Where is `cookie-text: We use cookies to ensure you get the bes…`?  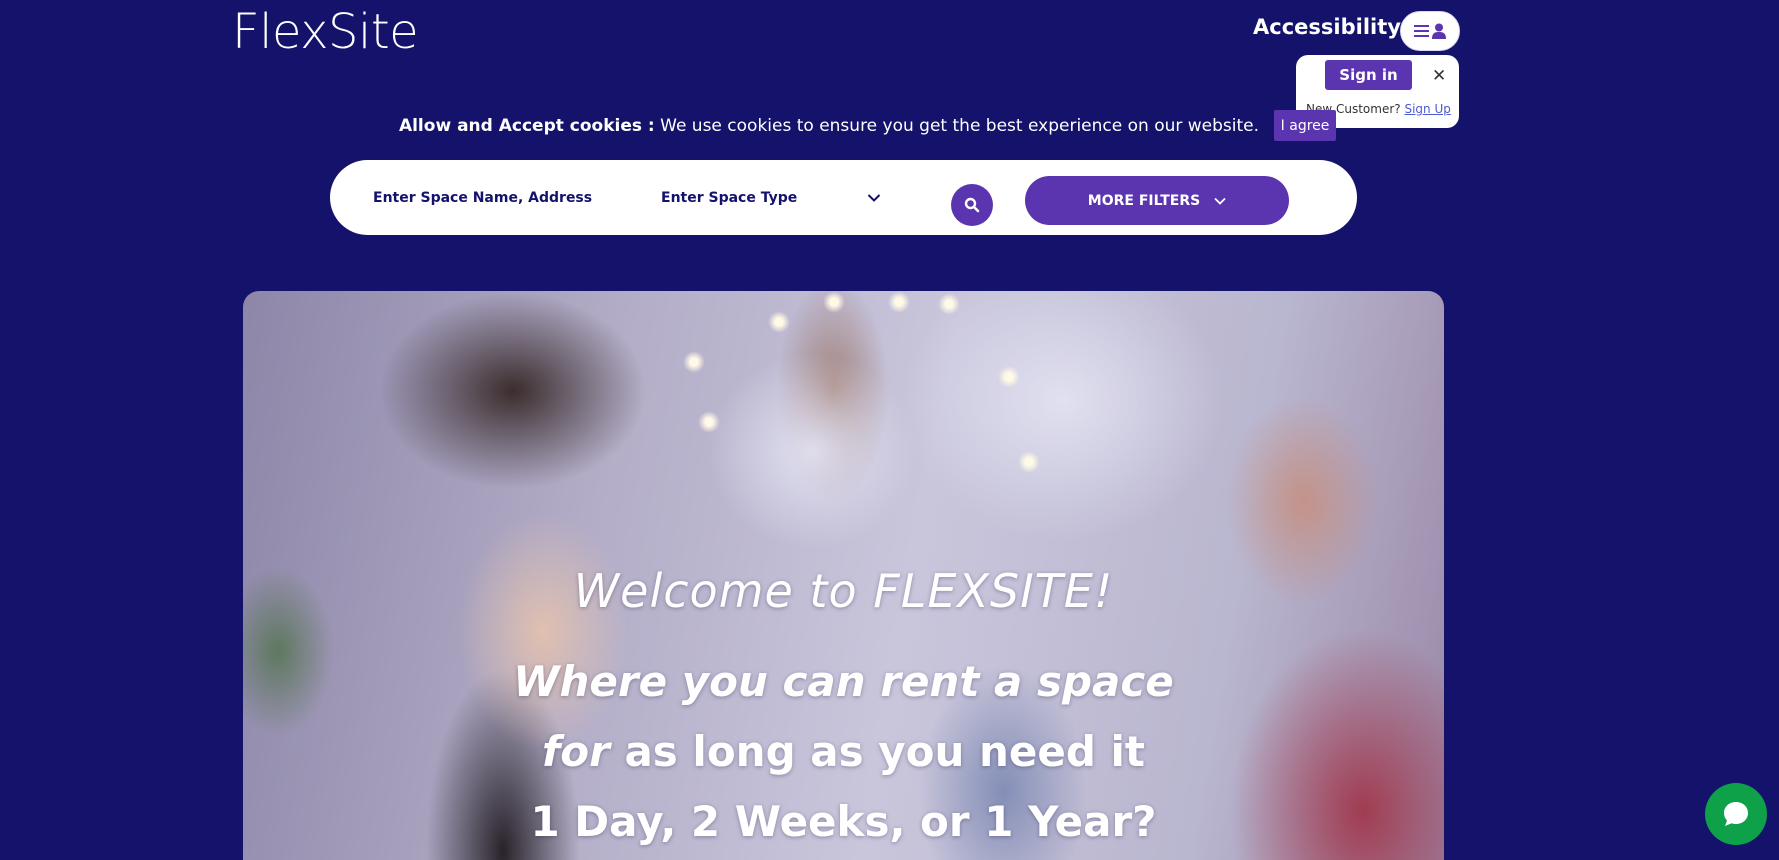
cookie-text: We use cookies to ensure you get the bes… is located at coordinates (960, 125).